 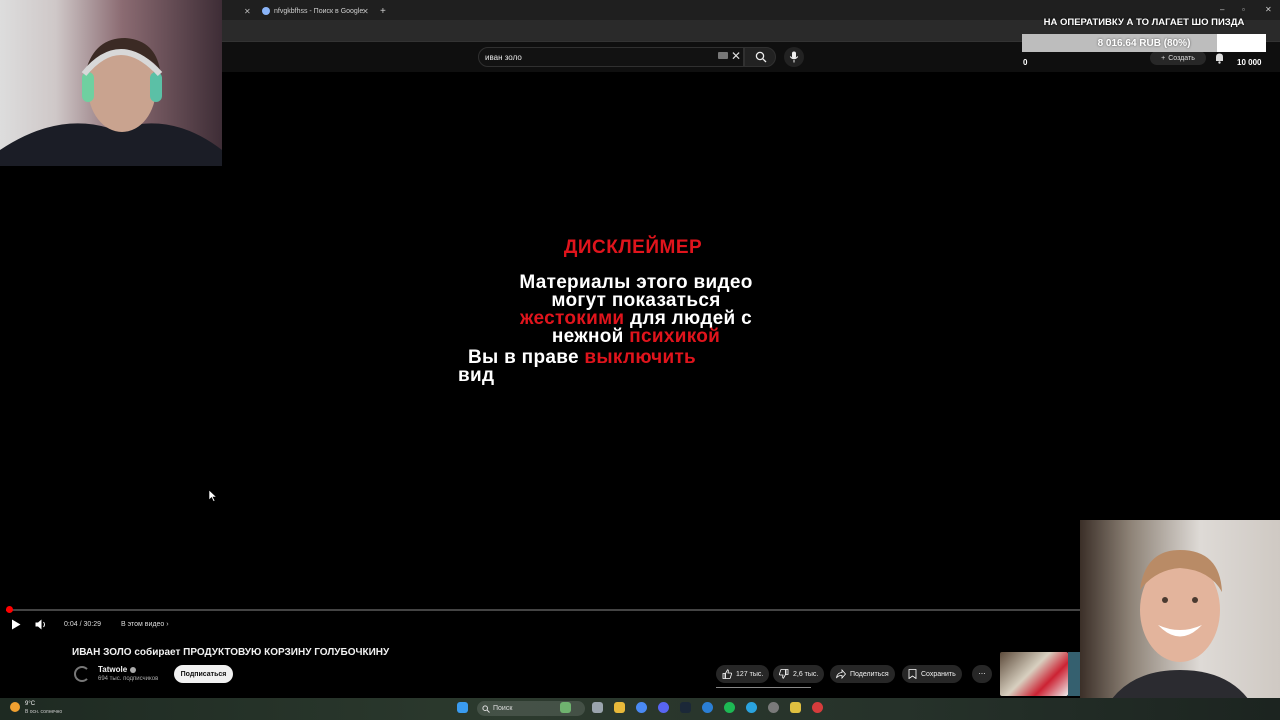 What do you see at coordinates (1222, 9) in the screenshot?
I see `minimize-icon: –` at bounding box center [1222, 9].